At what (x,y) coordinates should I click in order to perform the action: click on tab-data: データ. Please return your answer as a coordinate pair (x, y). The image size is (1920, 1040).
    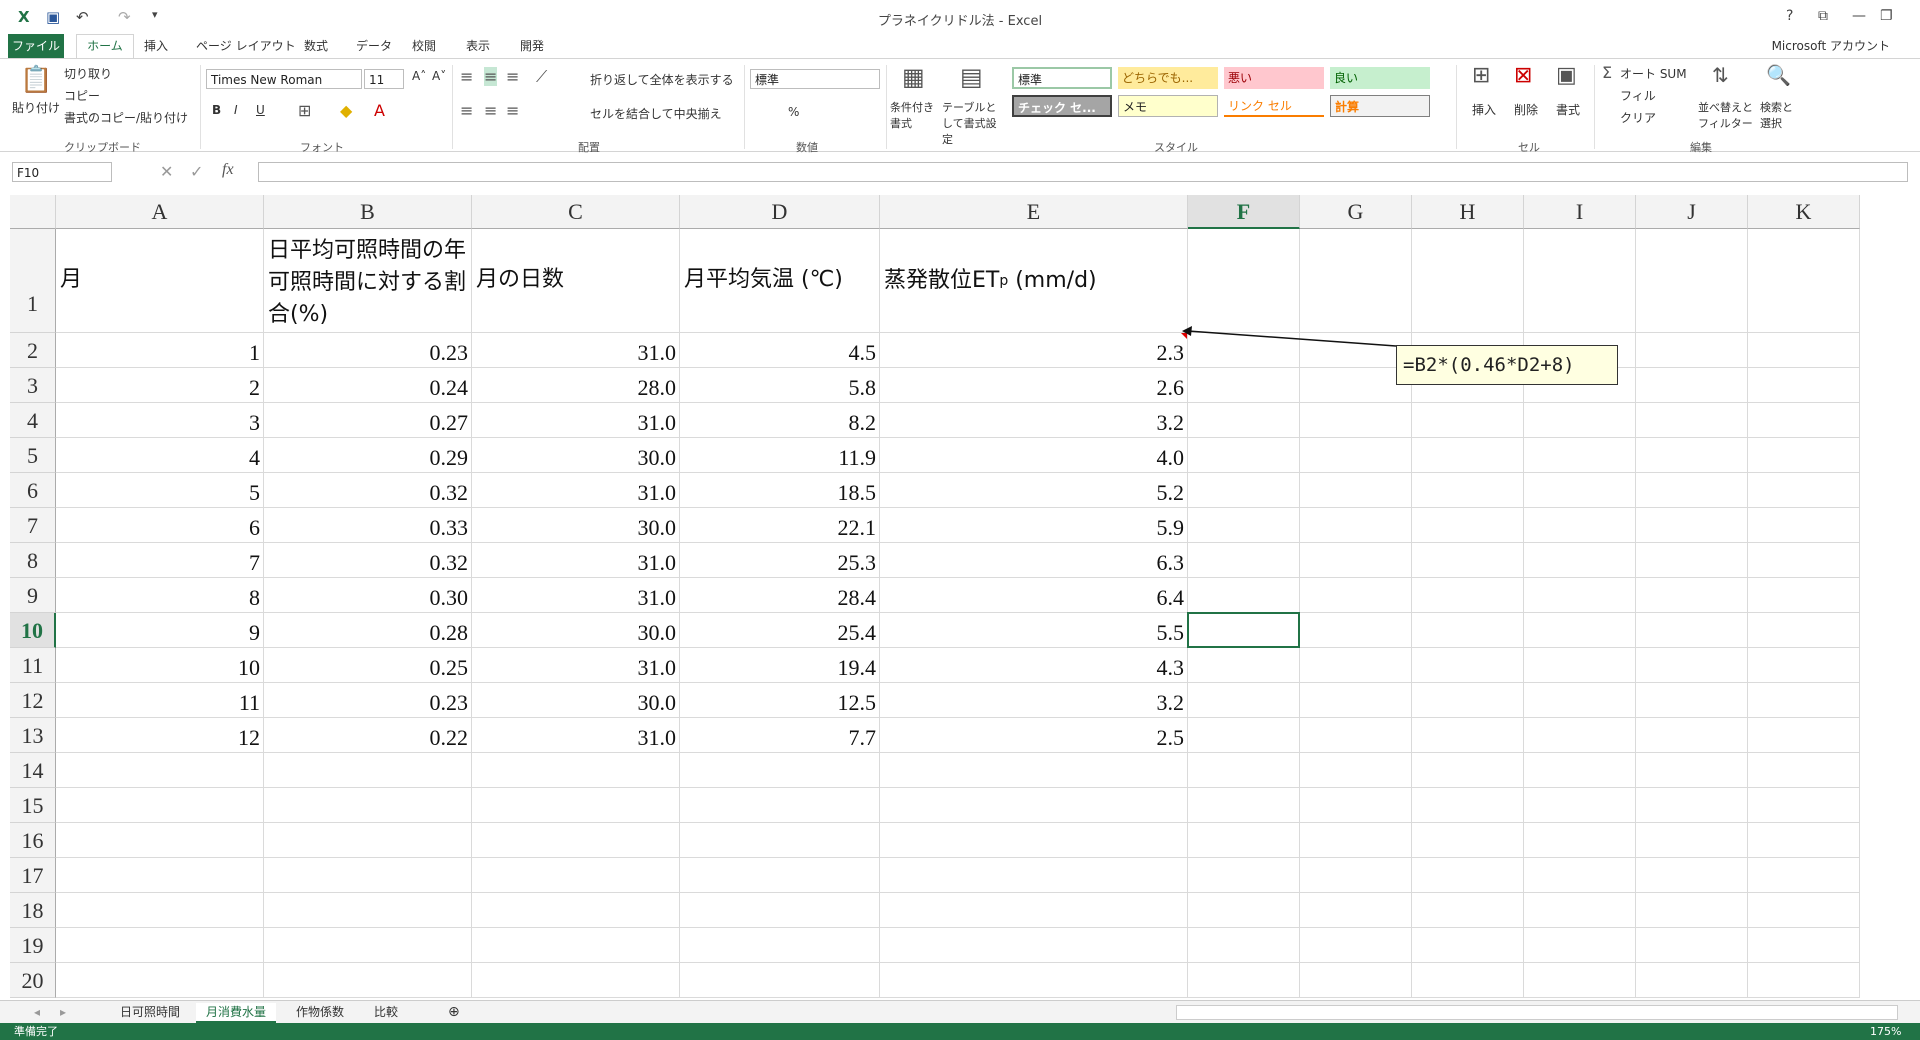
    Looking at the image, I should click on (374, 45).